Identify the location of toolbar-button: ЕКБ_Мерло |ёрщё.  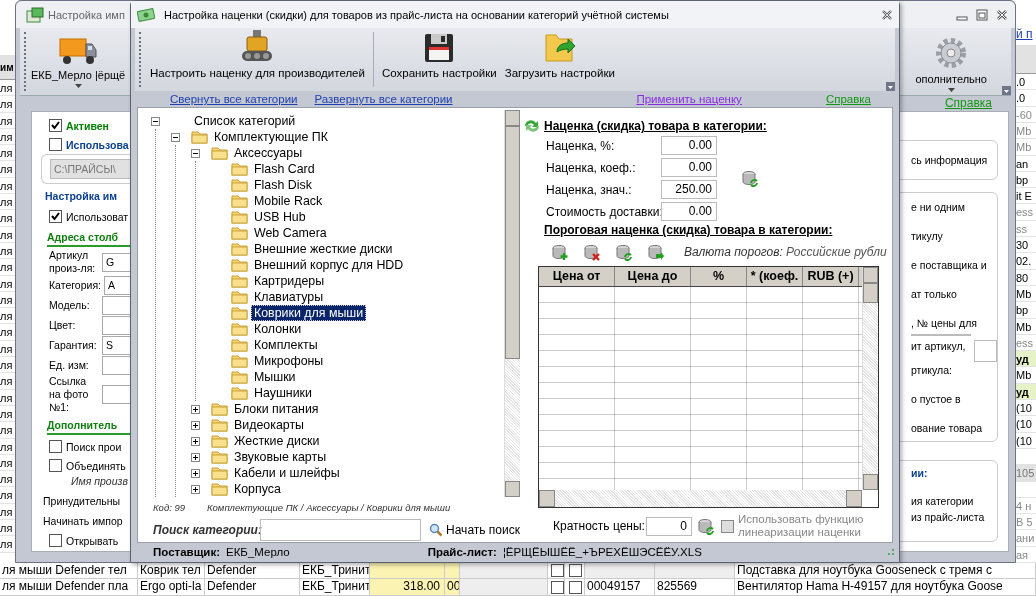
(78, 58).